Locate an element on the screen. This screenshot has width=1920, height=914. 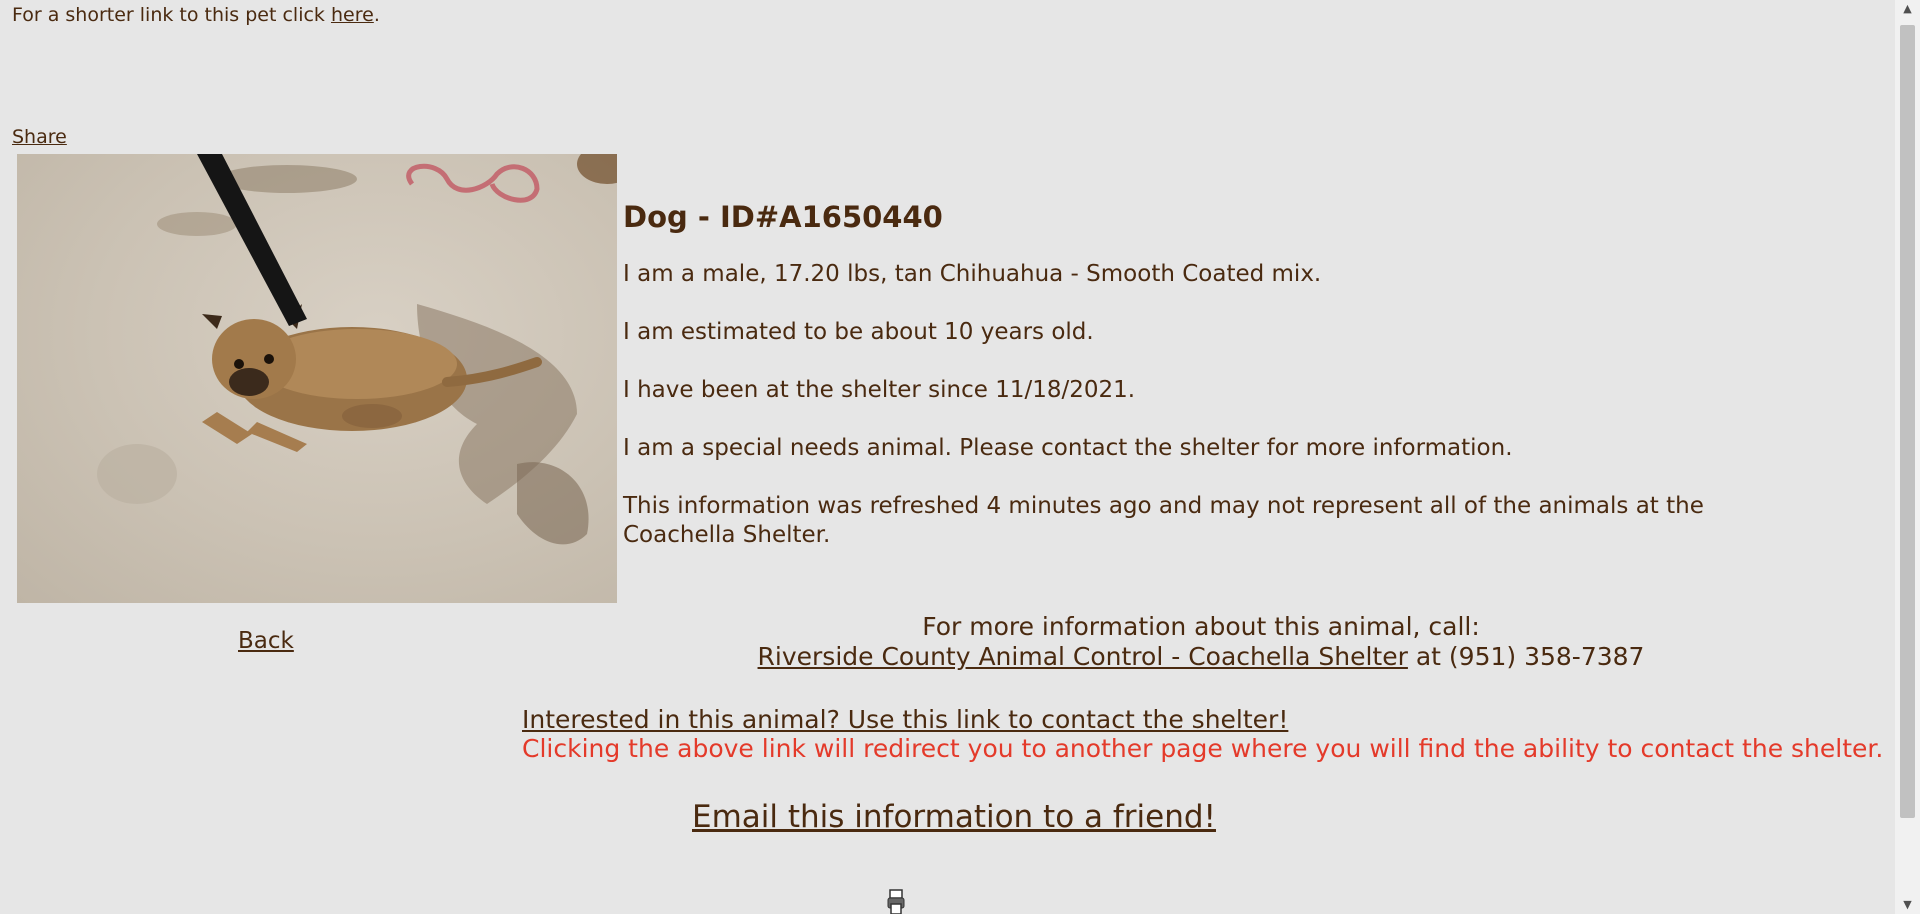
email-friend-link: Email this information to a friend! is located at coordinates (954, 817).